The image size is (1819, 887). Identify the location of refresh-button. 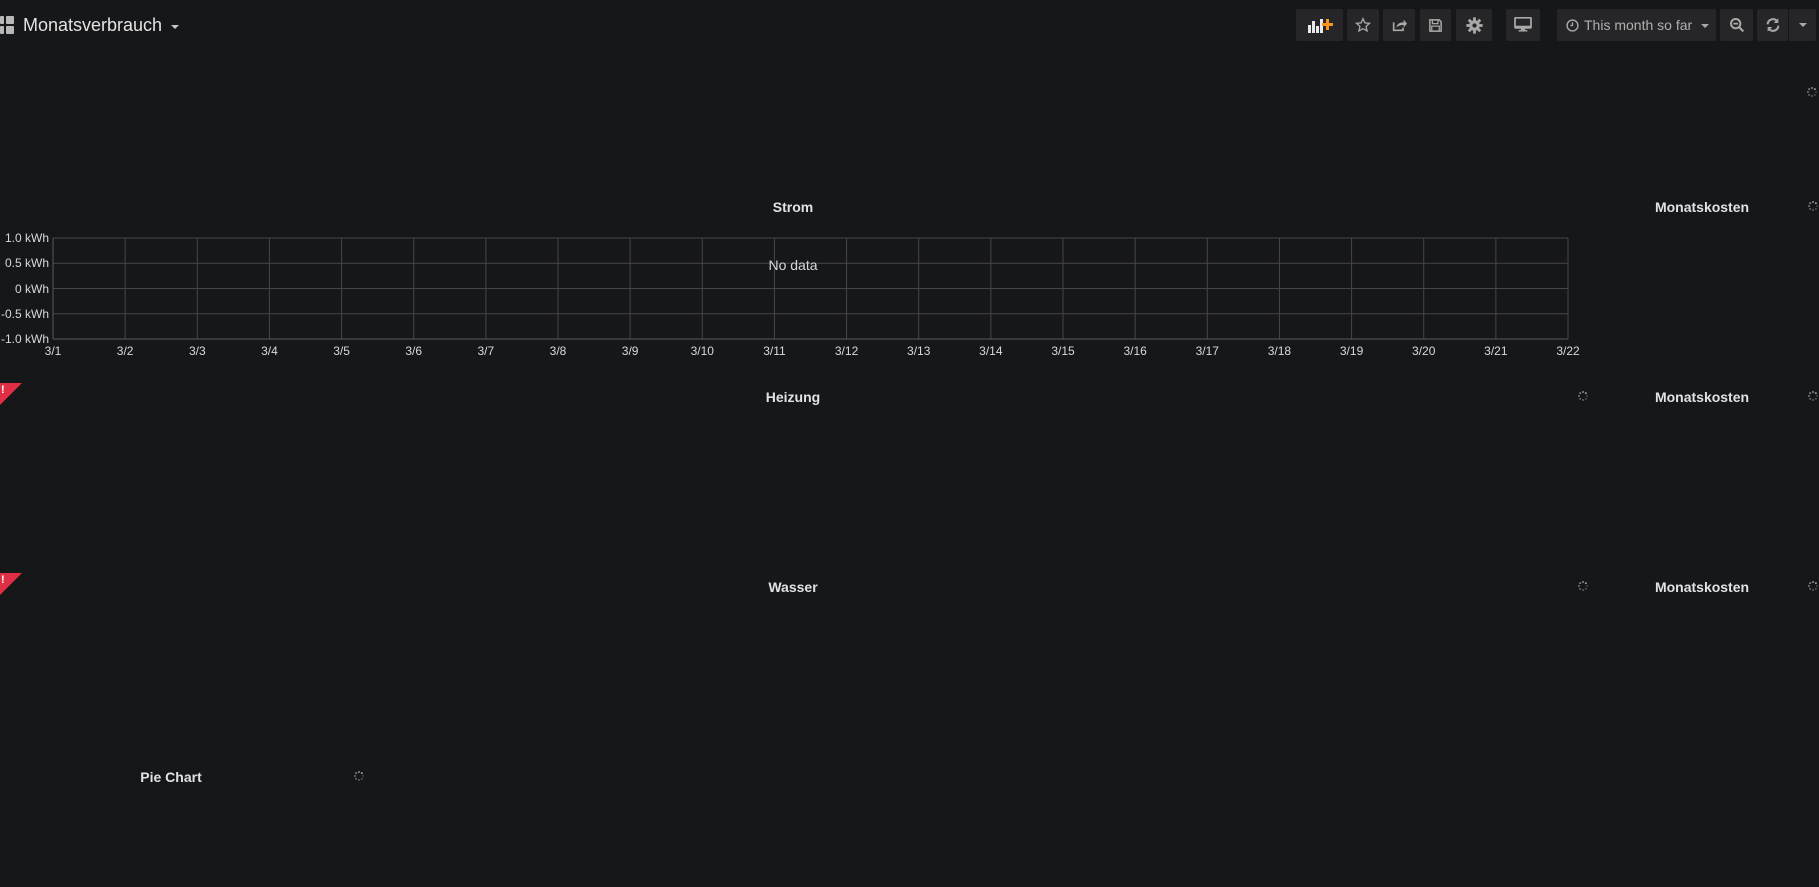
(1772, 25).